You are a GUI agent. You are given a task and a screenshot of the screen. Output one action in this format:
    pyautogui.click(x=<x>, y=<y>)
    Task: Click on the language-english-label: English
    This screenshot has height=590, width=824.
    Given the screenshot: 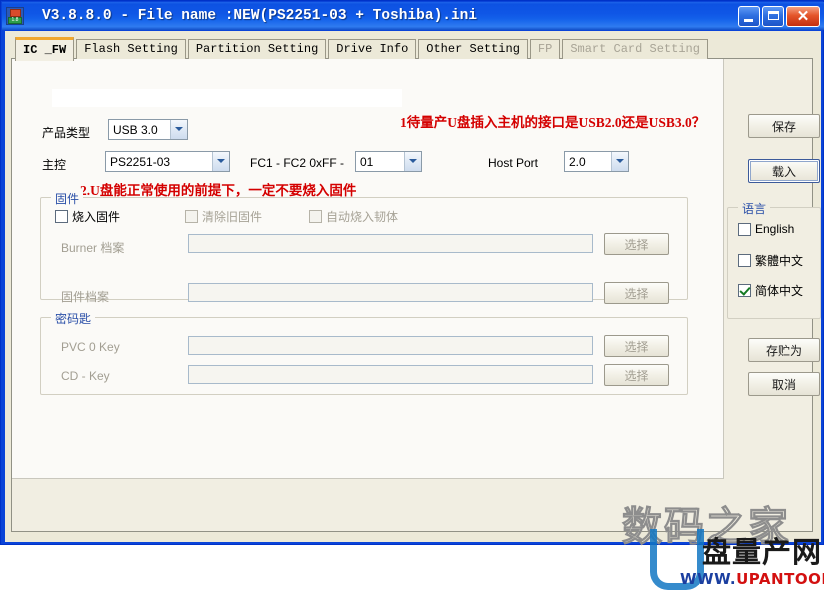 What is the action you would take?
    pyautogui.click(x=775, y=229)
    